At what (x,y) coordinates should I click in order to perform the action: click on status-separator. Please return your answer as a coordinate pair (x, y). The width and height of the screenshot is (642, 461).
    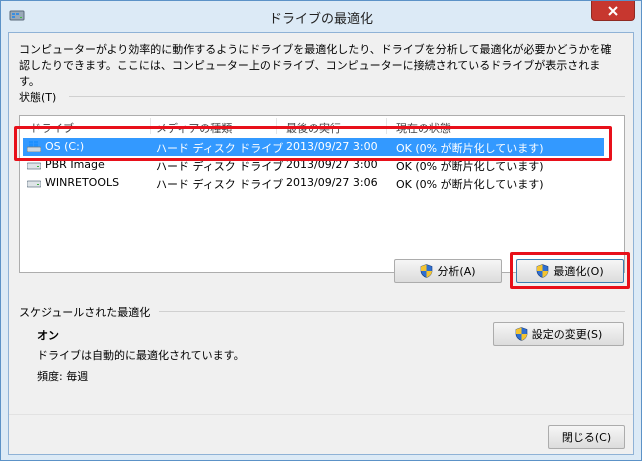
    Looking at the image, I should click on (347, 96).